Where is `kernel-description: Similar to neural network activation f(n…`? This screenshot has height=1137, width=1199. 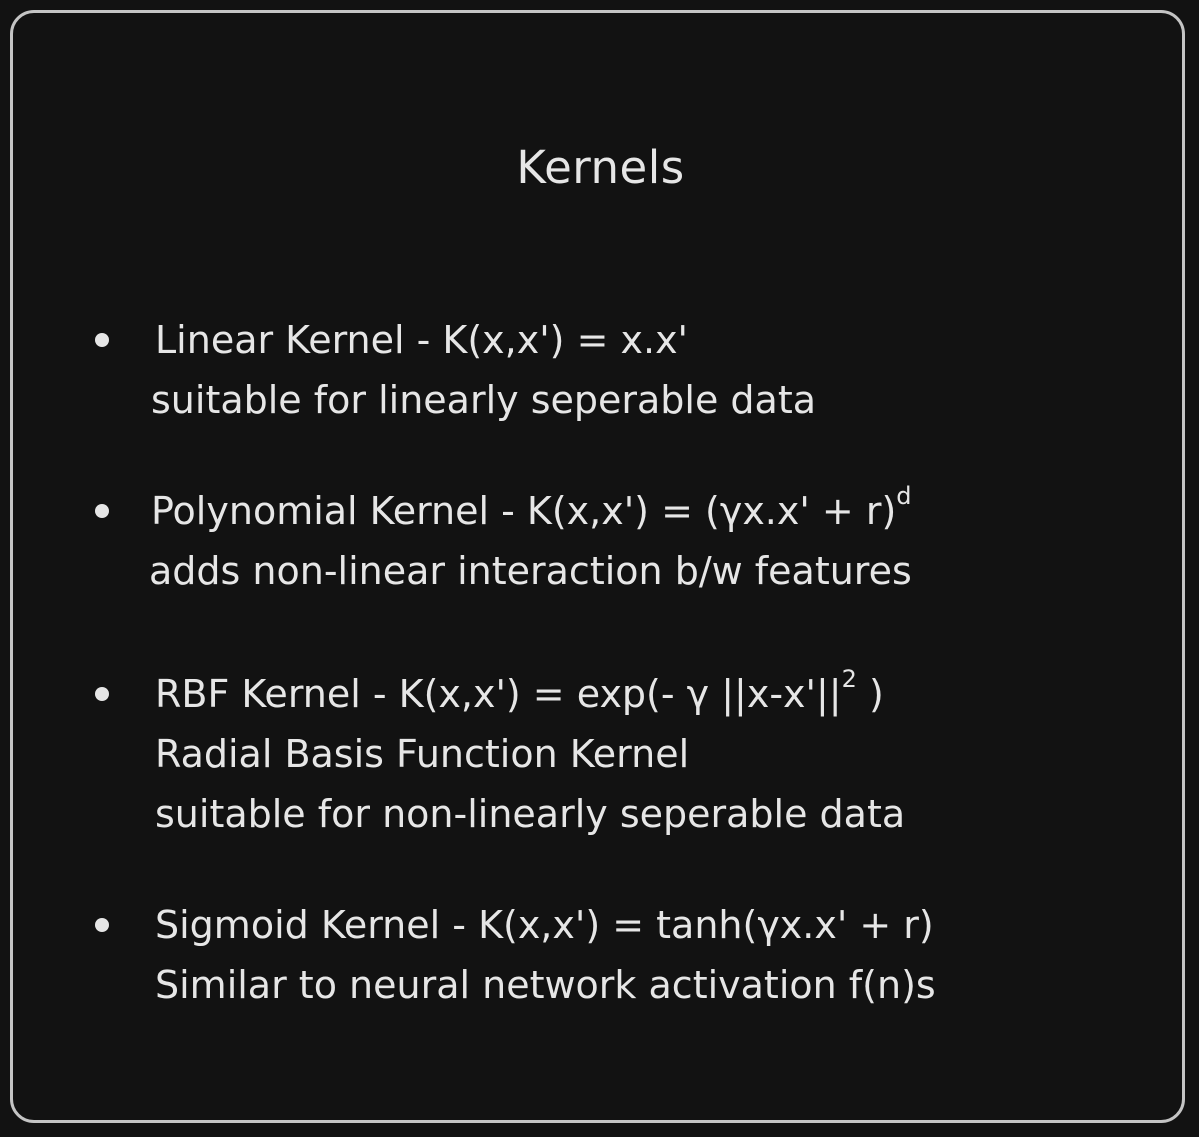
kernel-description: Similar to neural network activation f(n… is located at coordinates (545, 985).